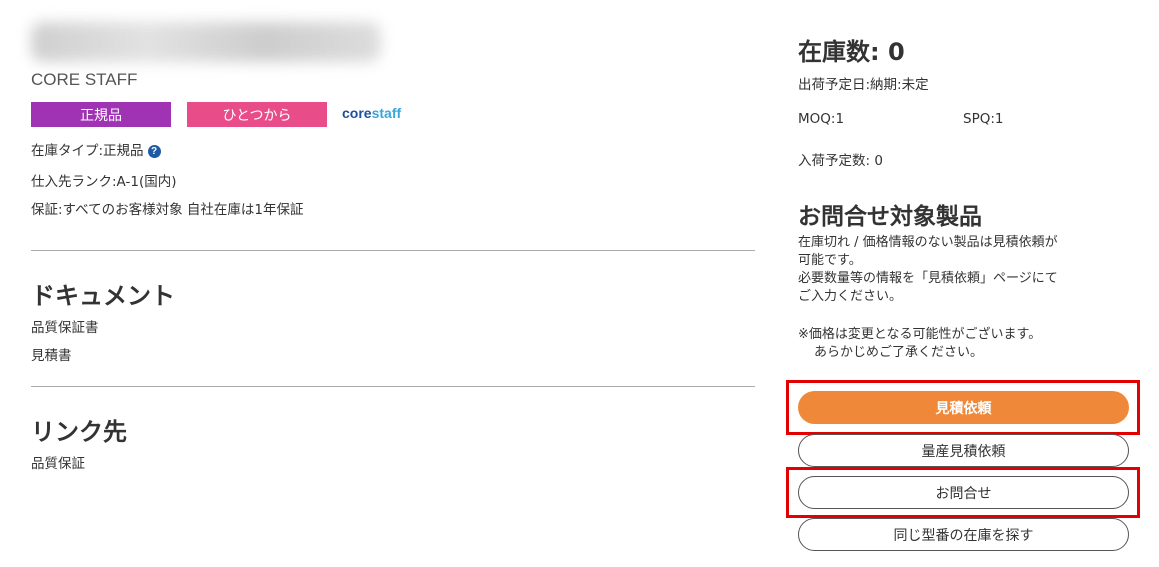 The height and width of the screenshot is (567, 1159). Describe the element at coordinates (154, 151) in the screenshot. I see `help-icon: ?` at that location.